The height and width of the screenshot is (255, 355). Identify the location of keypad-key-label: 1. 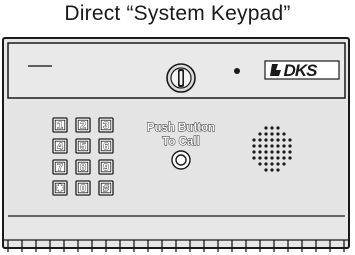
(60, 126).